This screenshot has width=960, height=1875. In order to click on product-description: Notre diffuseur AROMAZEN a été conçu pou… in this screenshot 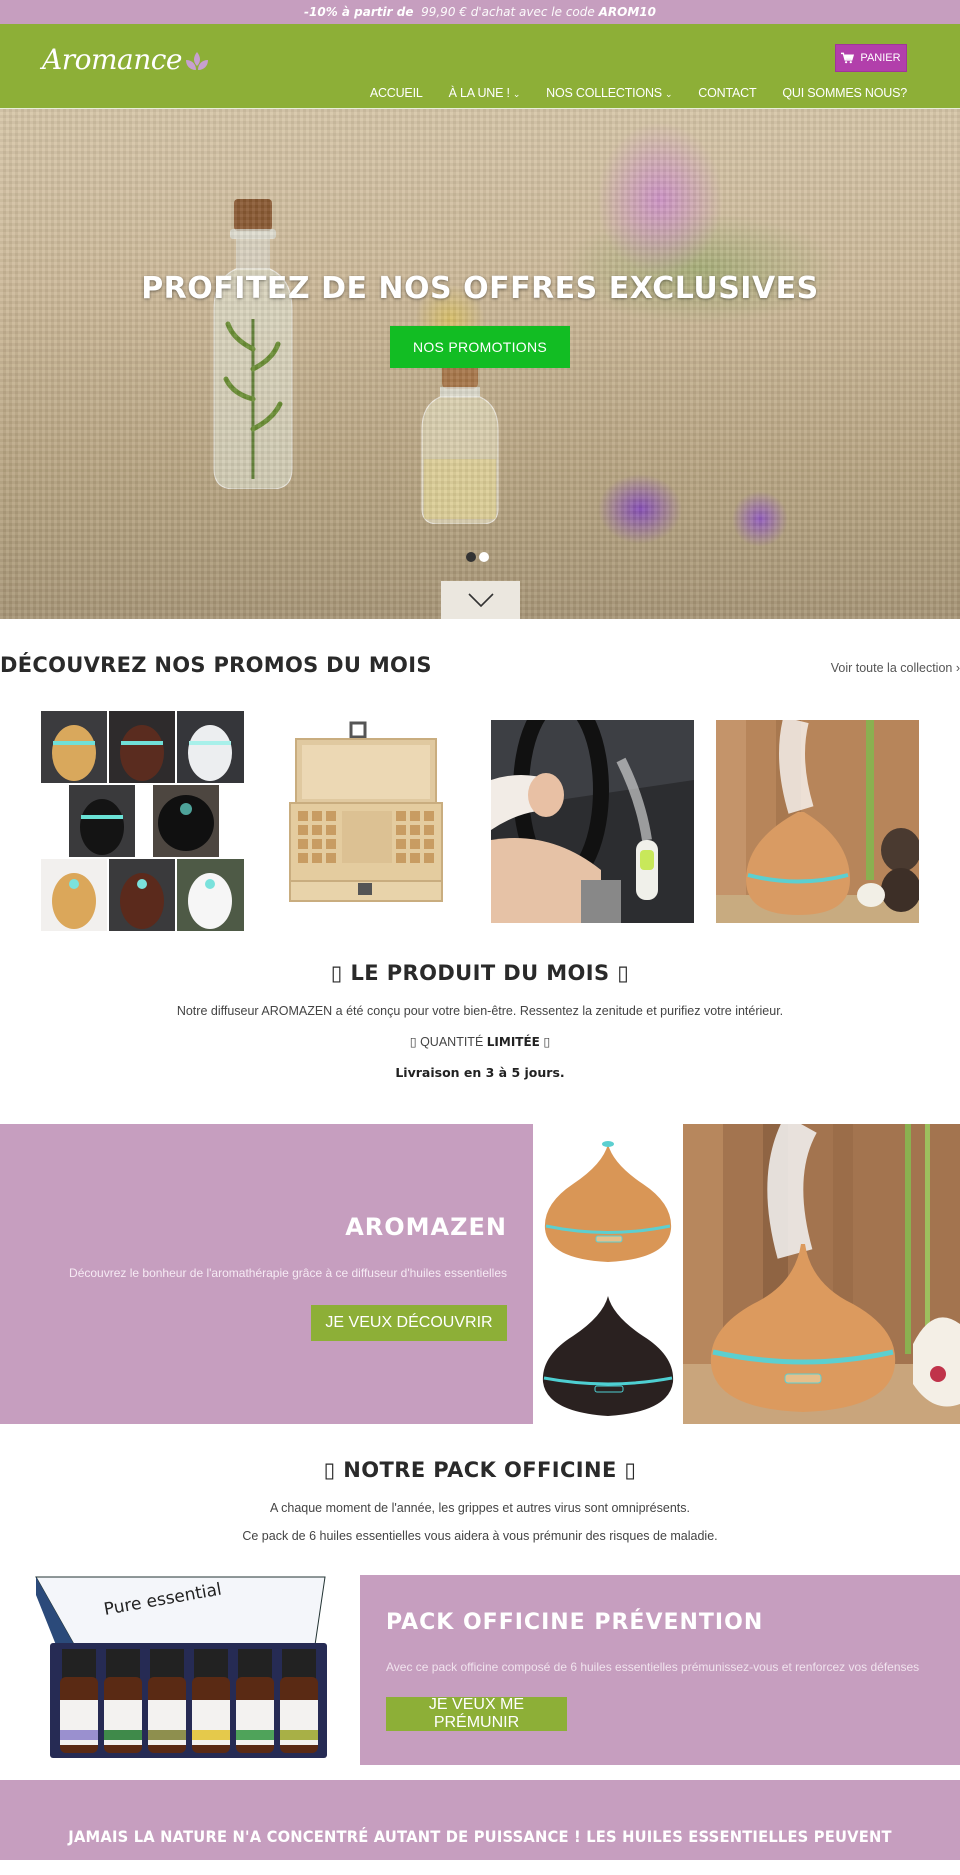, I will do `click(480, 1011)`.